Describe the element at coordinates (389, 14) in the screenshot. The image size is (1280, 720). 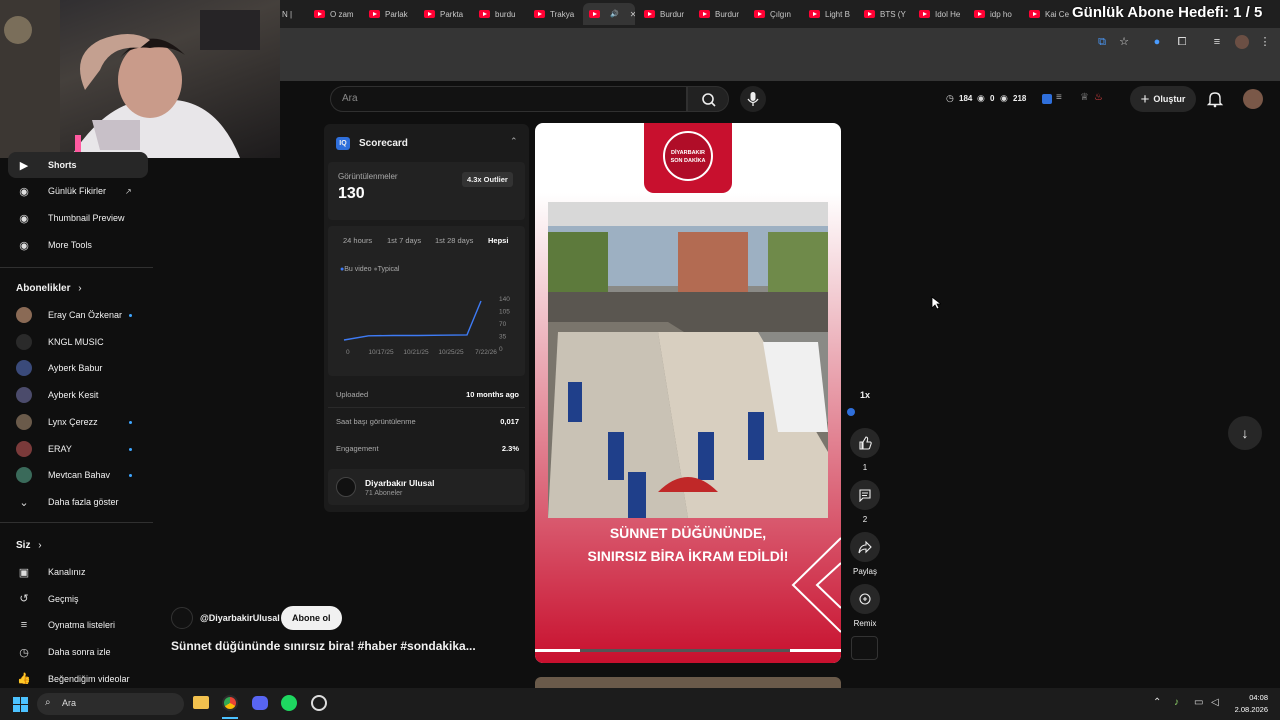
I see `browser-tab: Parlak` at that location.